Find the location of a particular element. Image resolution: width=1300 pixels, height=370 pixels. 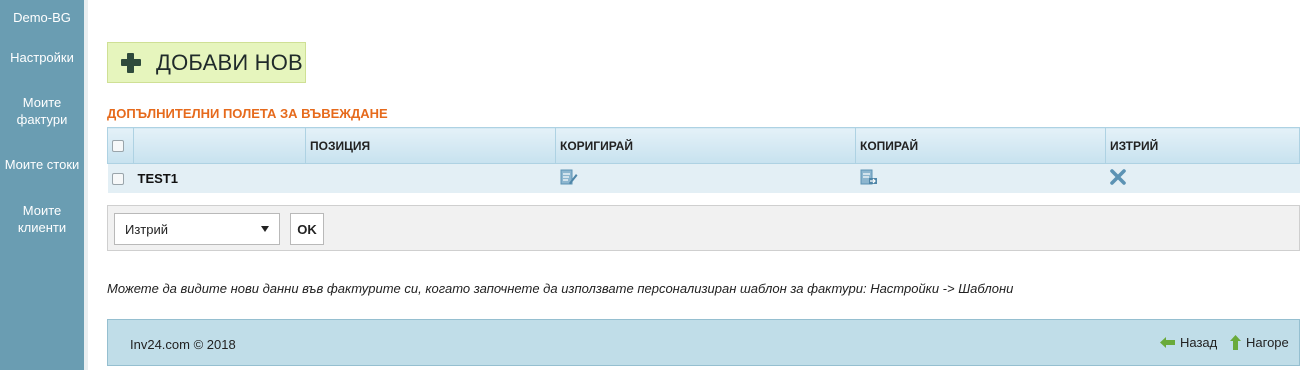

row-select-cell is located at coordinates (120, 178).